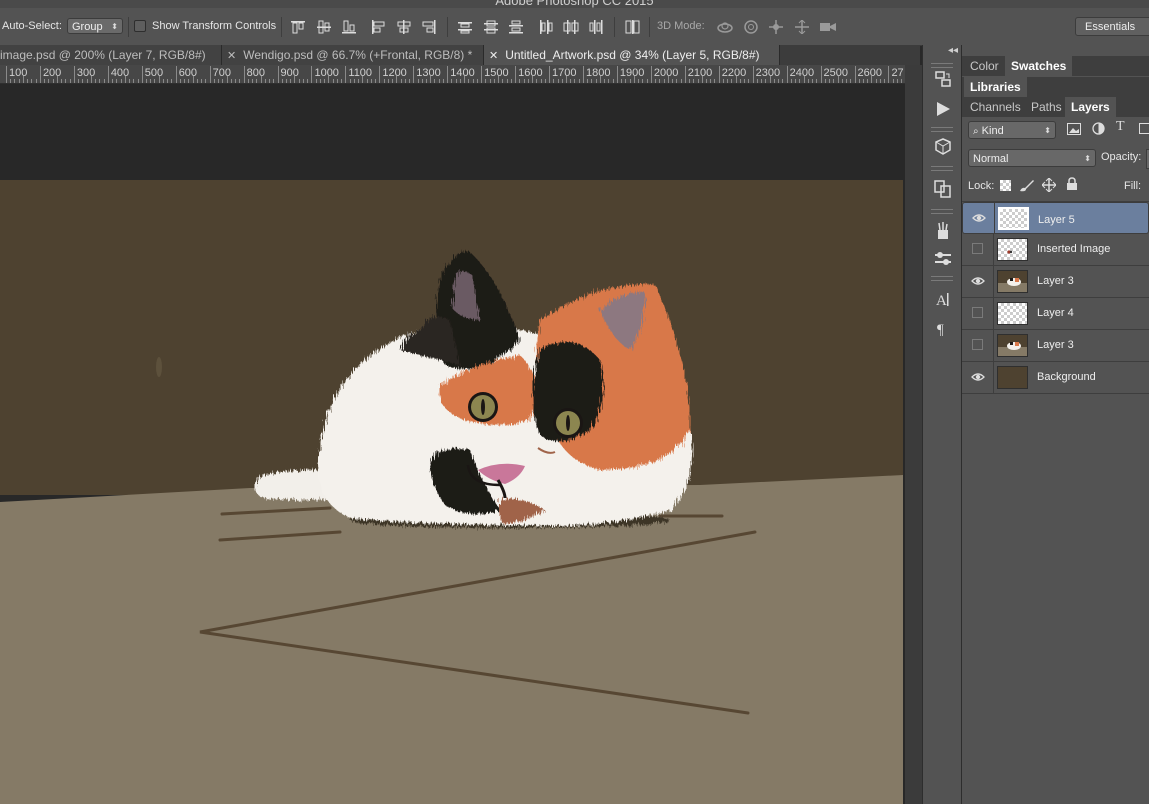 This screenshot has width=1149, height=804. I want to click on lock-paint-icon, so click(1027, 186).